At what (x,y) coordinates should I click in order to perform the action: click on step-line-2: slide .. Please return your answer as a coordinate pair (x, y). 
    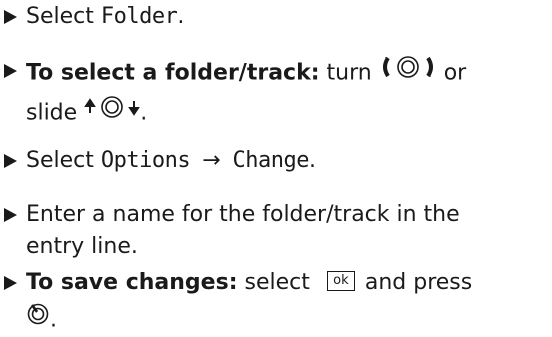
    Looking at the image, I should click on (86, 113).